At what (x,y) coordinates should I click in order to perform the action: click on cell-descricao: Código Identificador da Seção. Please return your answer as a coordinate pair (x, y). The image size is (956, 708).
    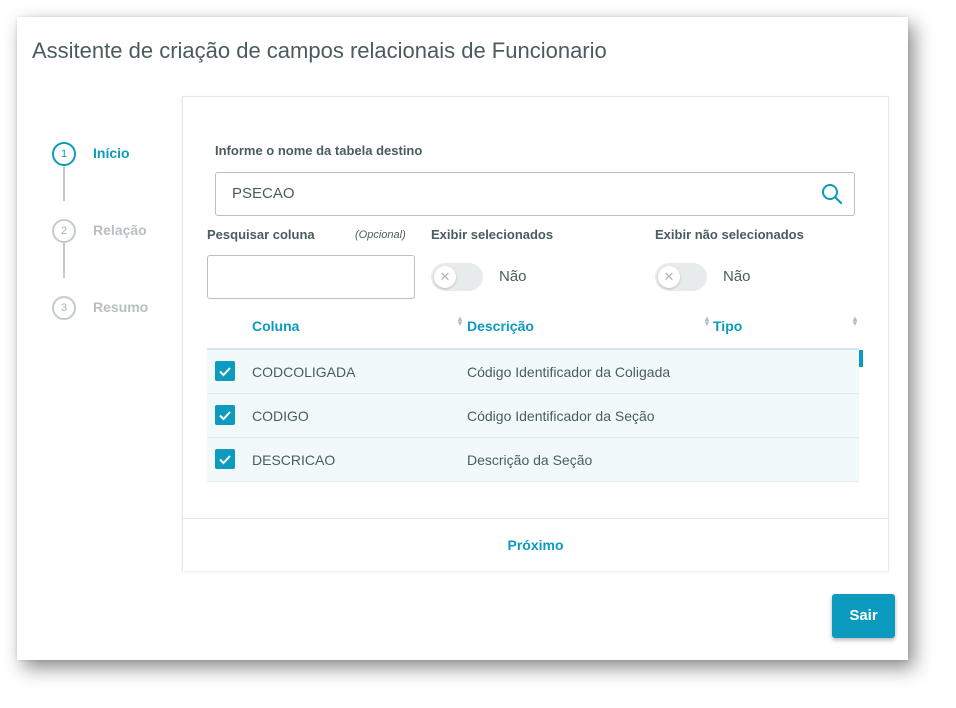
    Looking at the image, I should click on (561, 416).